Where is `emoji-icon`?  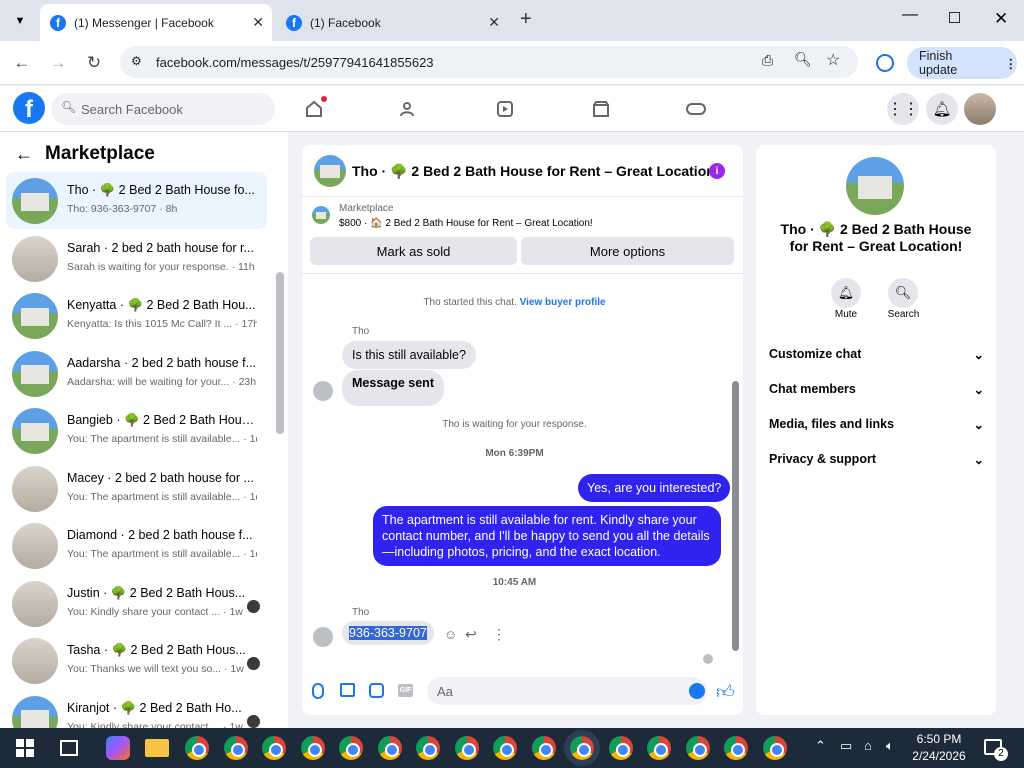 emoji-icon is located at coordinates (697, 691).